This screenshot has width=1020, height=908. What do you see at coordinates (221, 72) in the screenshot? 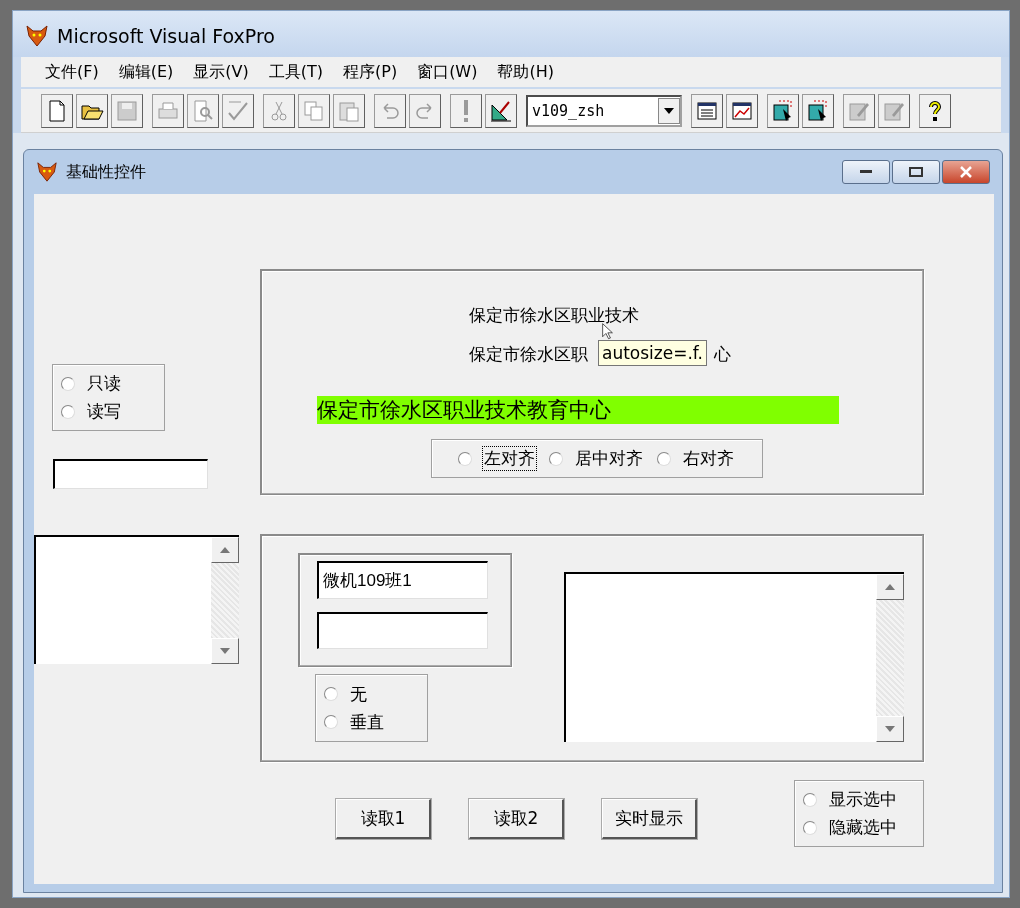
I see `menu-item: 显示(V)` at bounding box center [221, 72].